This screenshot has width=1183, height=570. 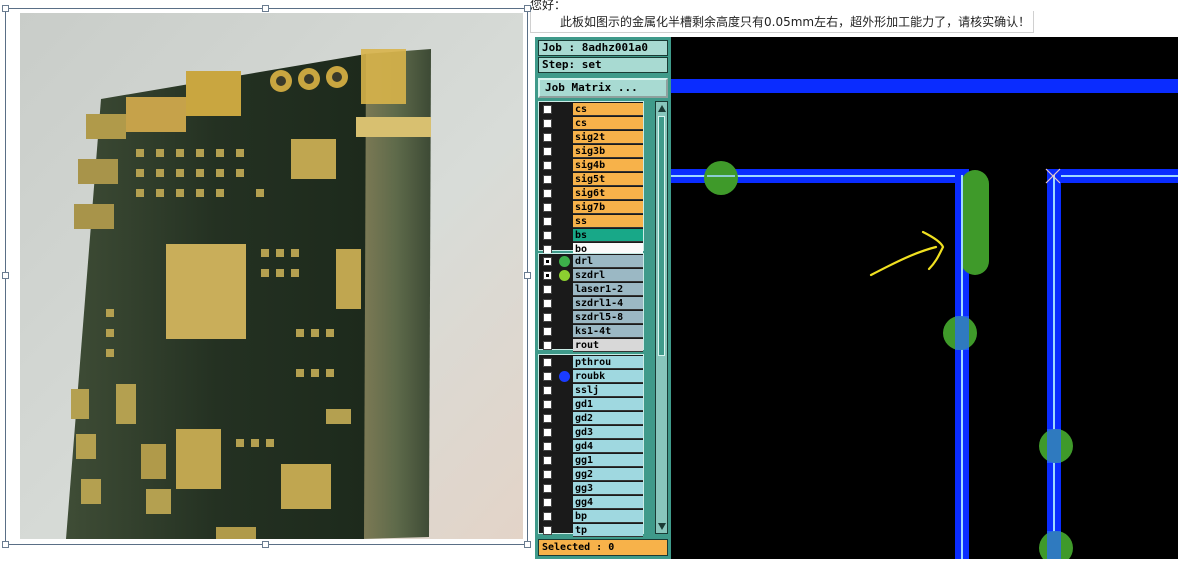 I want to click on layer-name: bs, so click(x=608, y=235).